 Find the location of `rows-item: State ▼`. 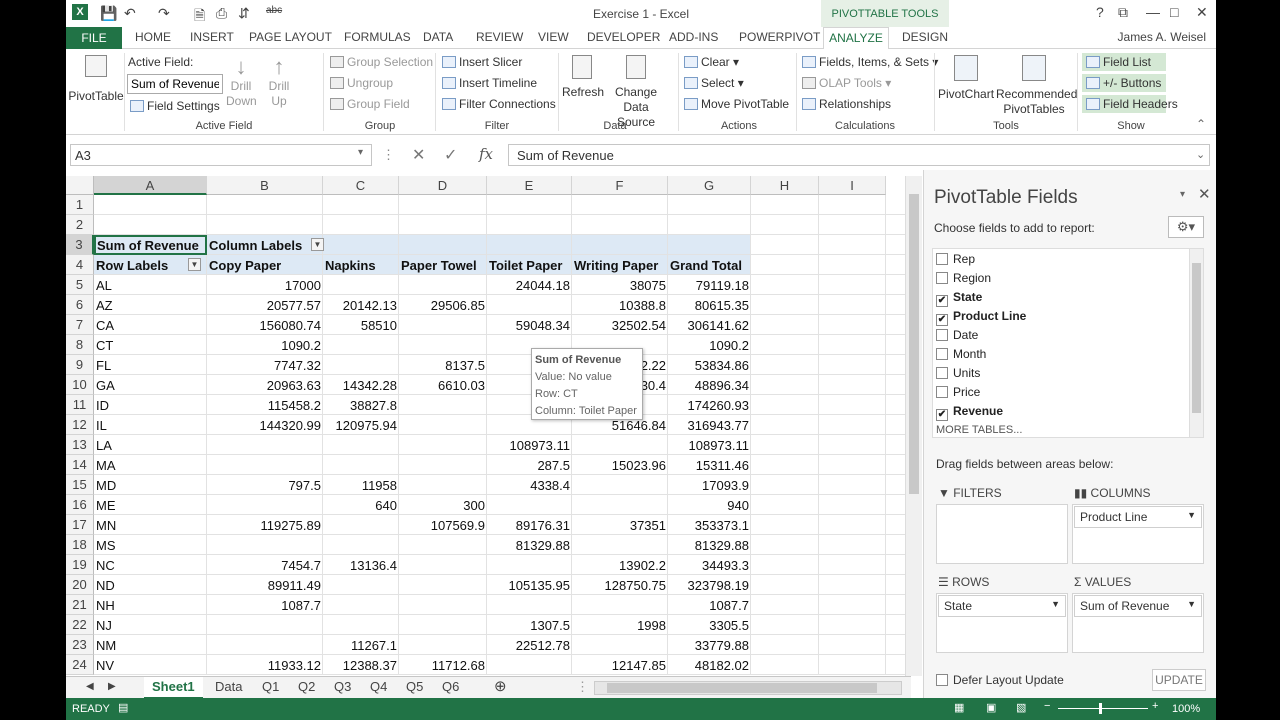

rows-item: State ▼ is located at coordinates (1002, 606).